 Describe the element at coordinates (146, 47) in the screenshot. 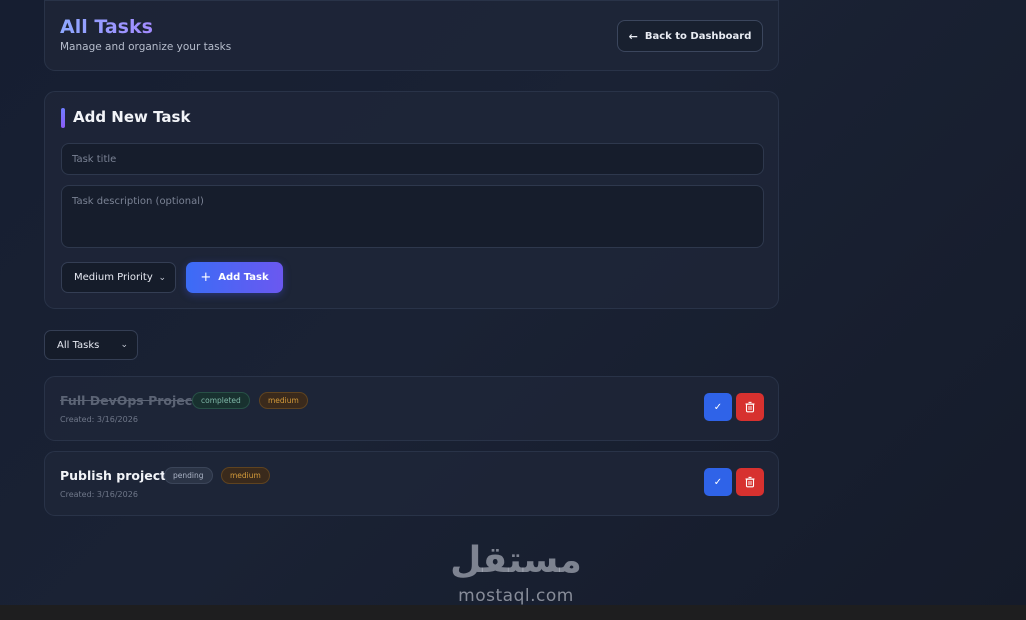

I see `page-subtitle: Manage and organize your tasks` at that location.